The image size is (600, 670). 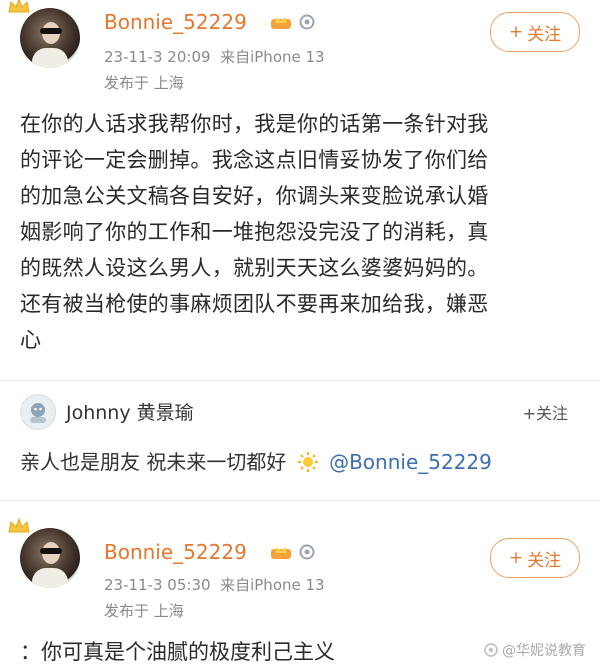 What do you see at coordinates (545, 412) in the screenshot?
I see `follow-button: +关注` at bounding box center [545, 412].